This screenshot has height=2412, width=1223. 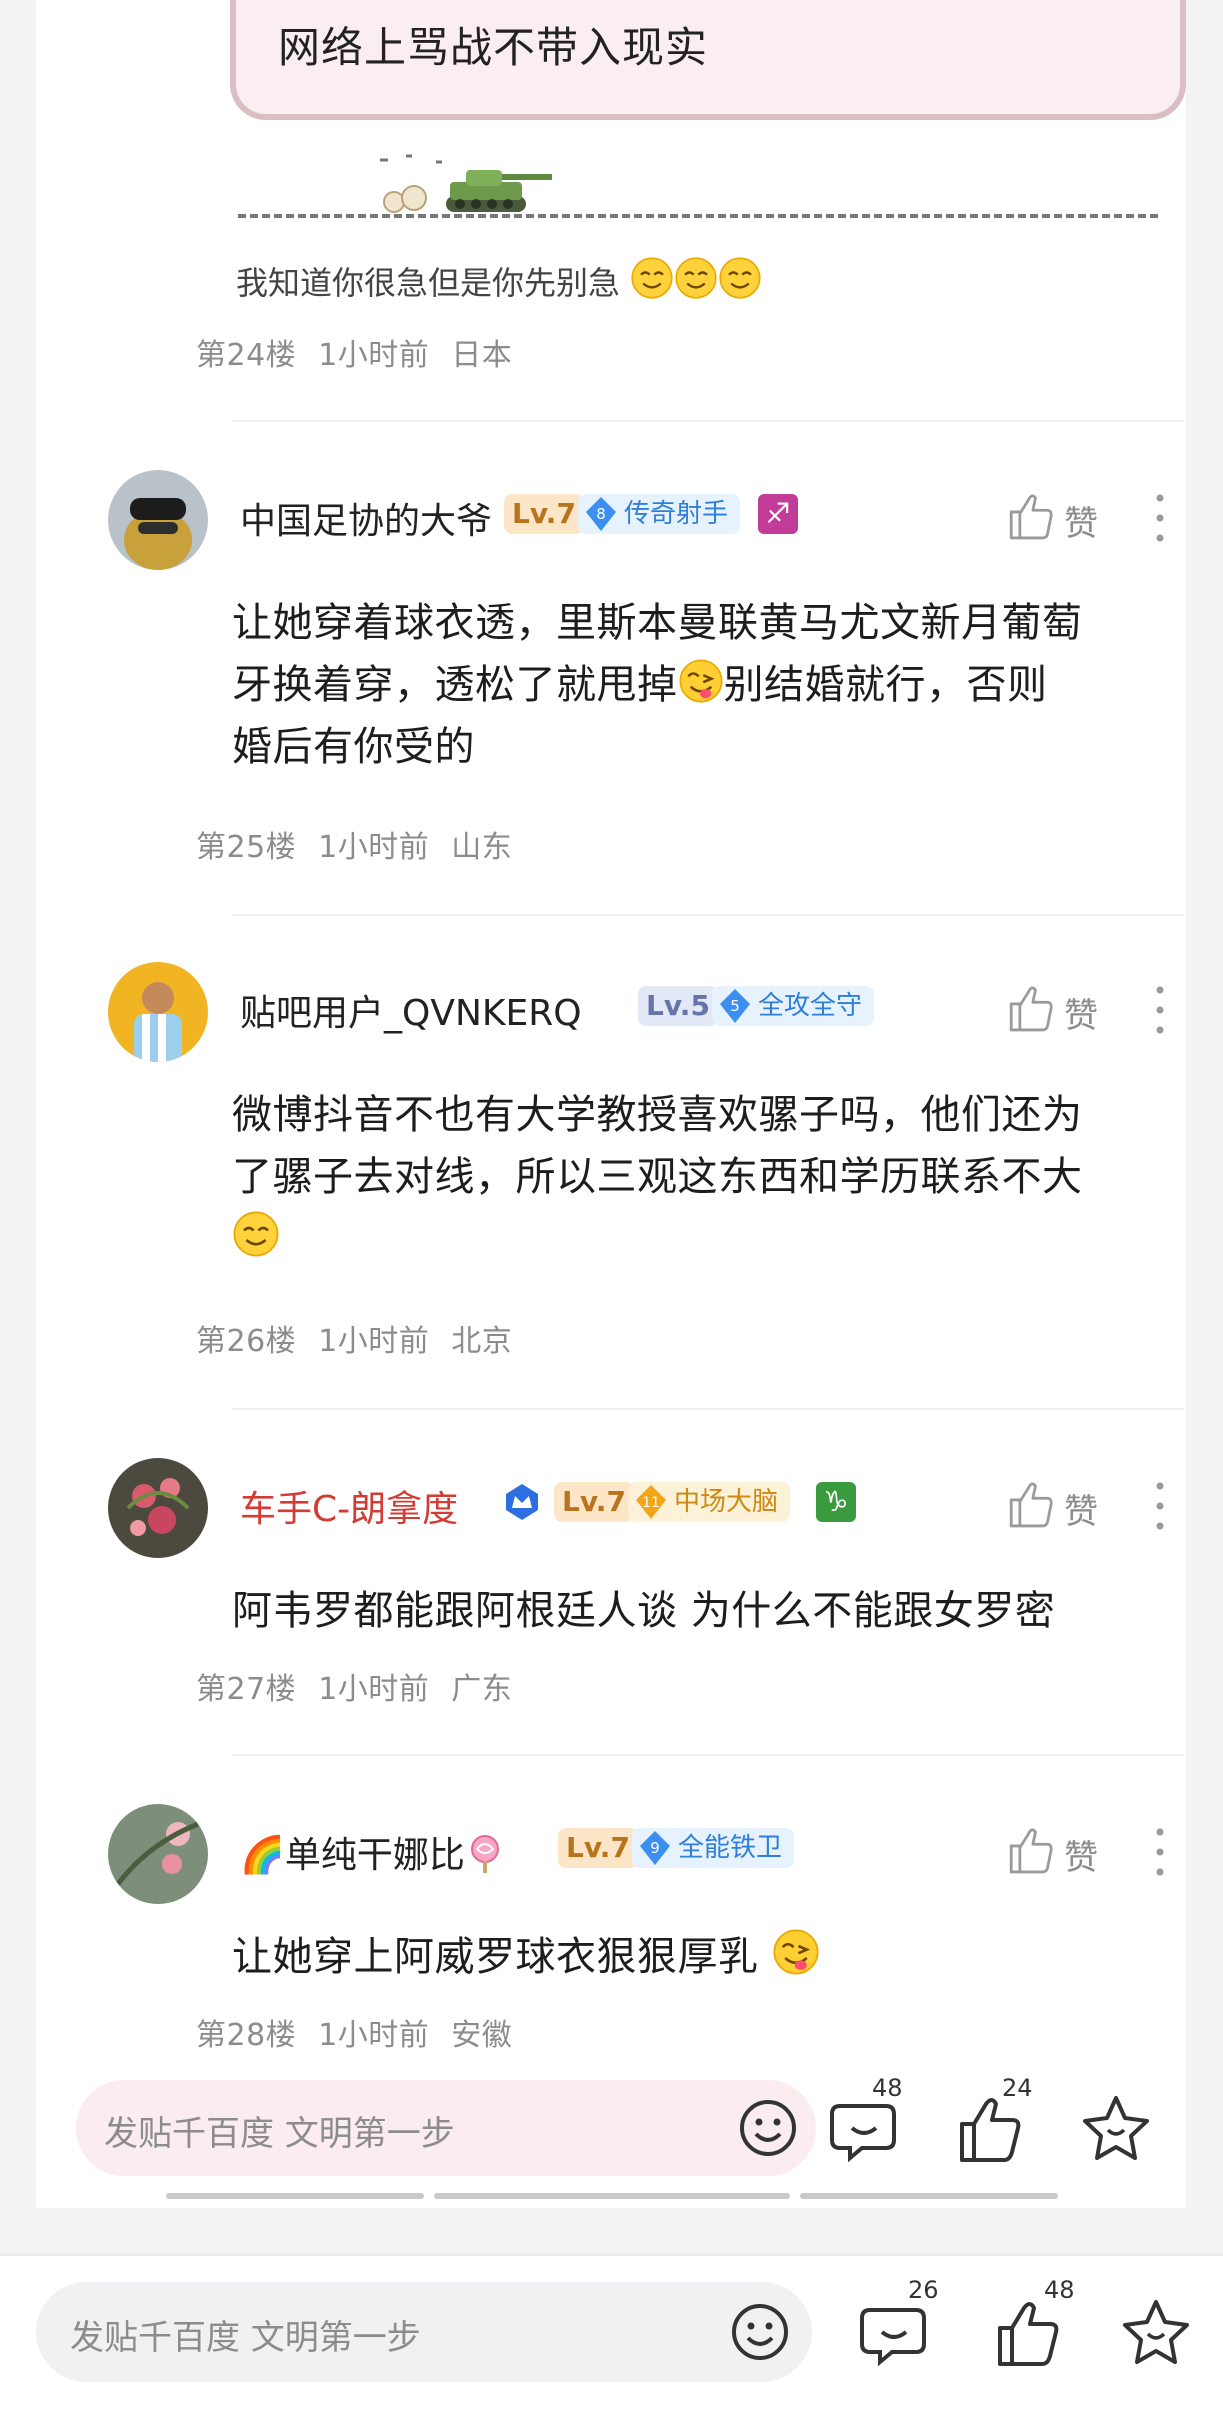 What do you see at coordinates (1017, 2088) in the screenshot?
I see `like-count: 24` at bounding box center [1017, 2088].